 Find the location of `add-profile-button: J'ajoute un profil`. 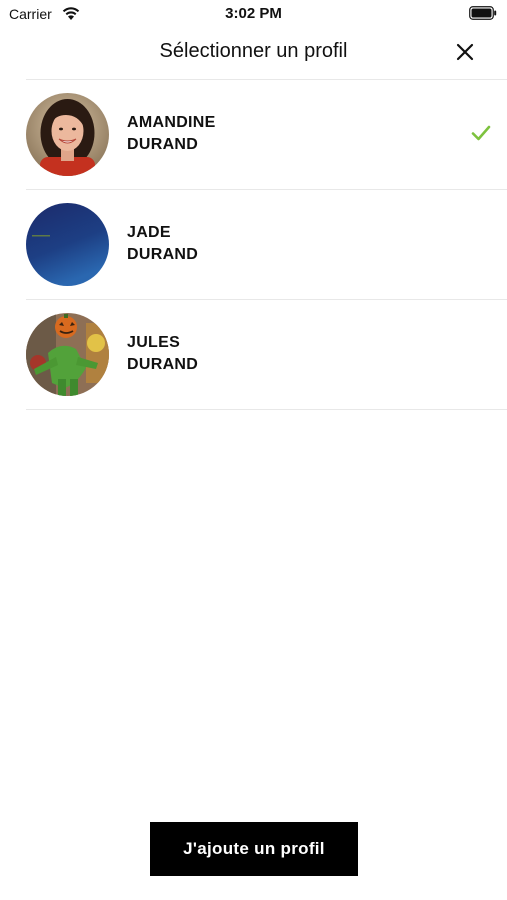

add-profile-button: J'ajoute un profil is located at coordinates (254, 849).